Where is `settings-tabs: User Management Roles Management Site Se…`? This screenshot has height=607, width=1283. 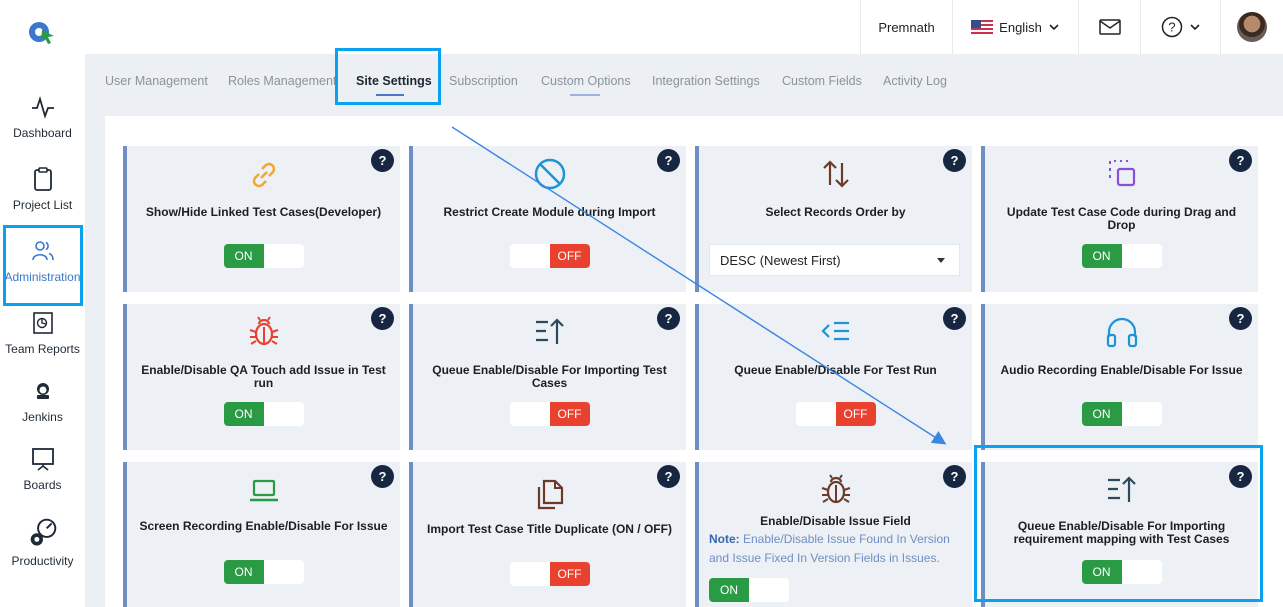
settings-tabs: User Management Roles Management Site Se… is located at coordinates (684, 84).